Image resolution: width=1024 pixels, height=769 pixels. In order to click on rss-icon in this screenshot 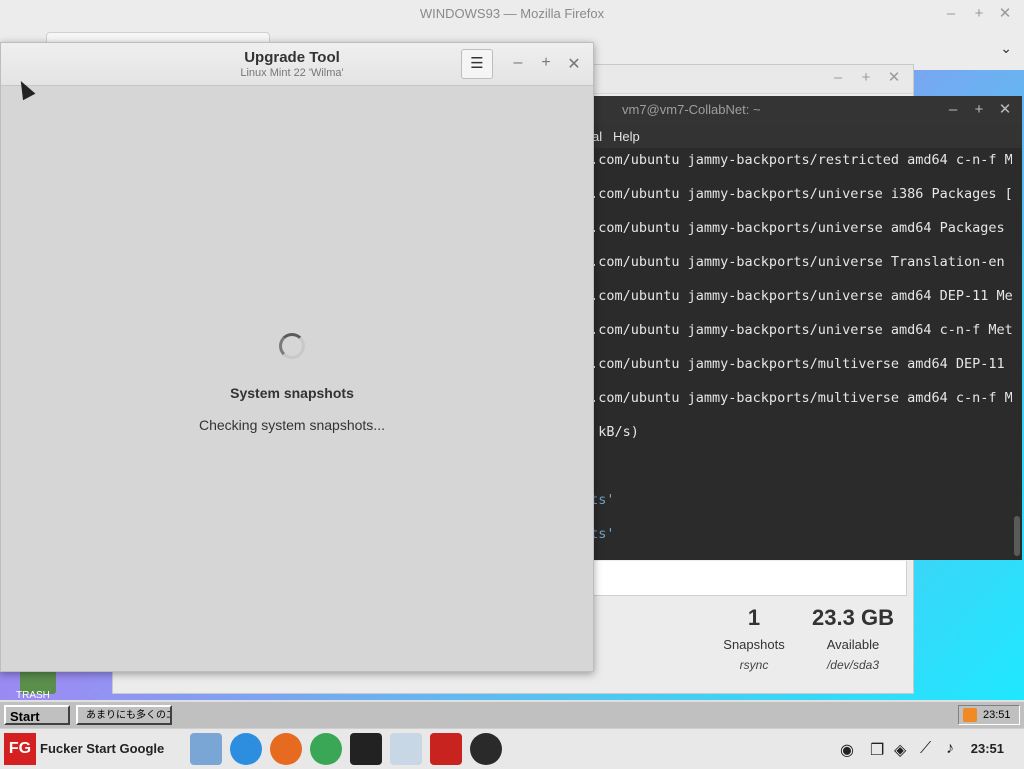, I will do `click(970, 715)`.